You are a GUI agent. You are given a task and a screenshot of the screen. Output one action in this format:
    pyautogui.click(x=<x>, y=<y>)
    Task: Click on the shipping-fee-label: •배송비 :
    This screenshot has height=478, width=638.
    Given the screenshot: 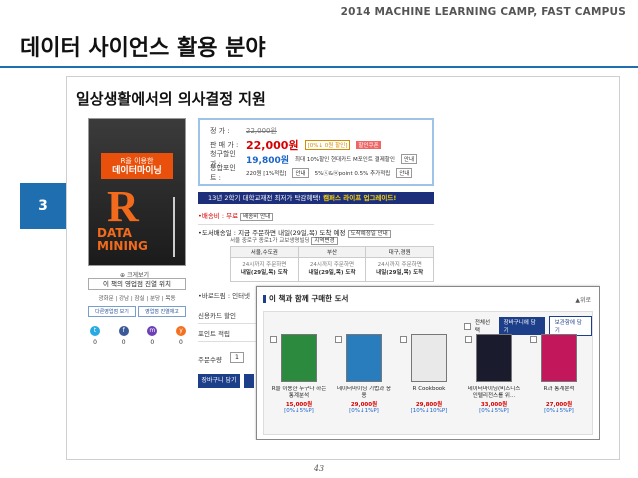 What is the action you would take?
    pyautogui.click(x=211, y=216)
    